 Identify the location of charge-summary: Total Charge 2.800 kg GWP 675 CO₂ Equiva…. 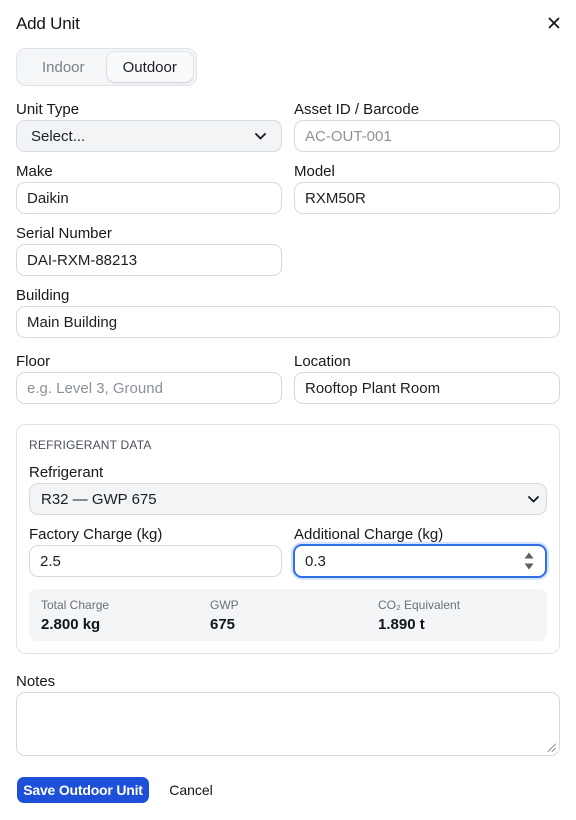
(288, 615).